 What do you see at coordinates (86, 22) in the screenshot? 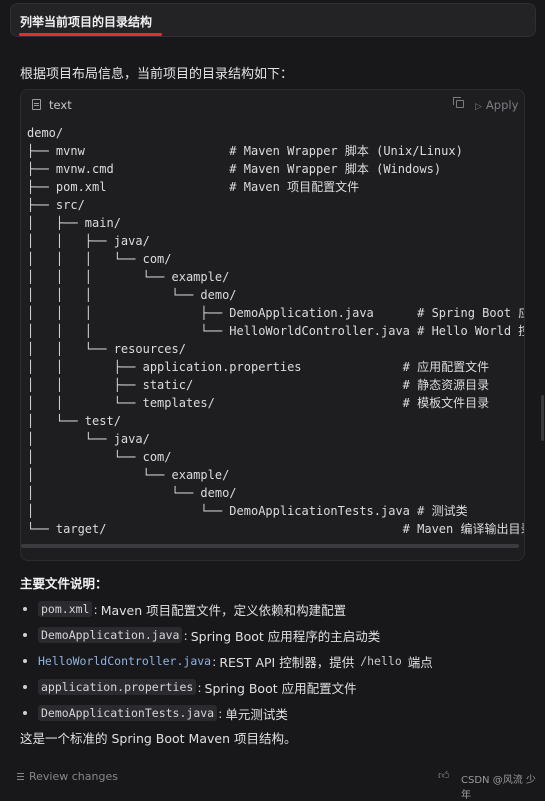
I see `prompt-tab-label: 列举当前项目的目录结构` at bounding box center [86, 22].